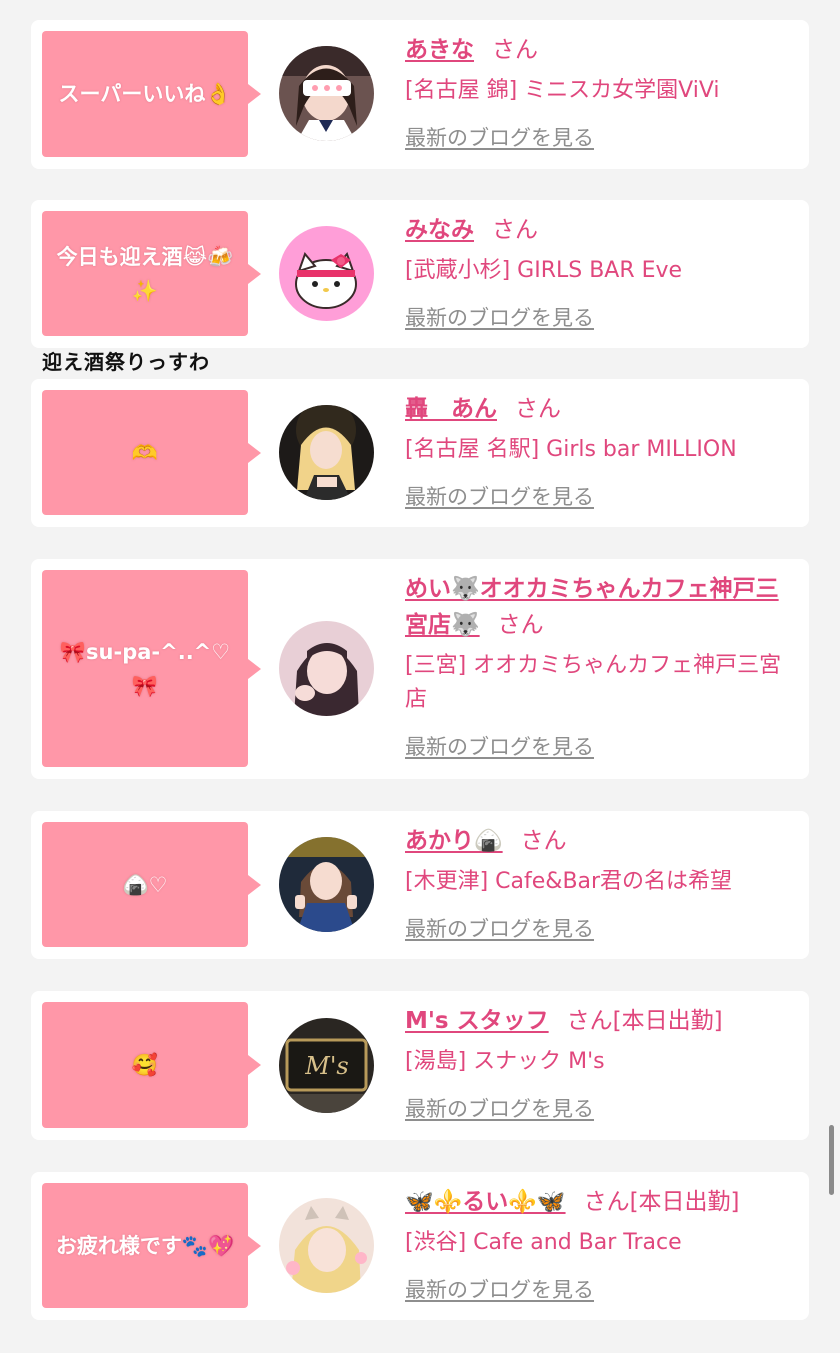  Describe the element at coordinates (151, 94) in the screenshot. I see `message-bubble: スーパーいいね👌` at that location.